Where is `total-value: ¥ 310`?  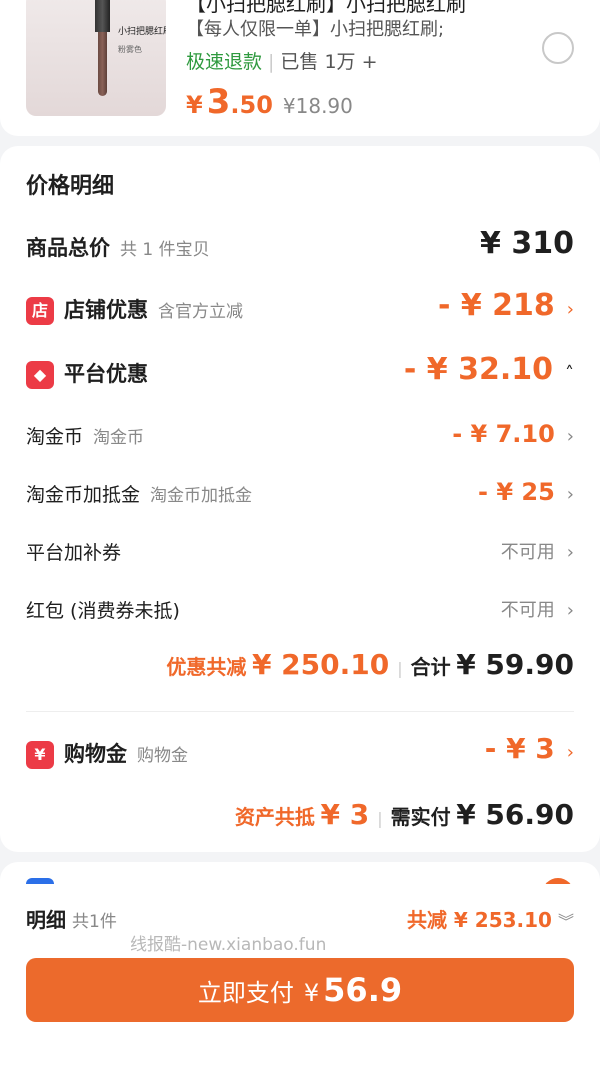 total-value: ¥ 310 is located at coordinates (527, 243).